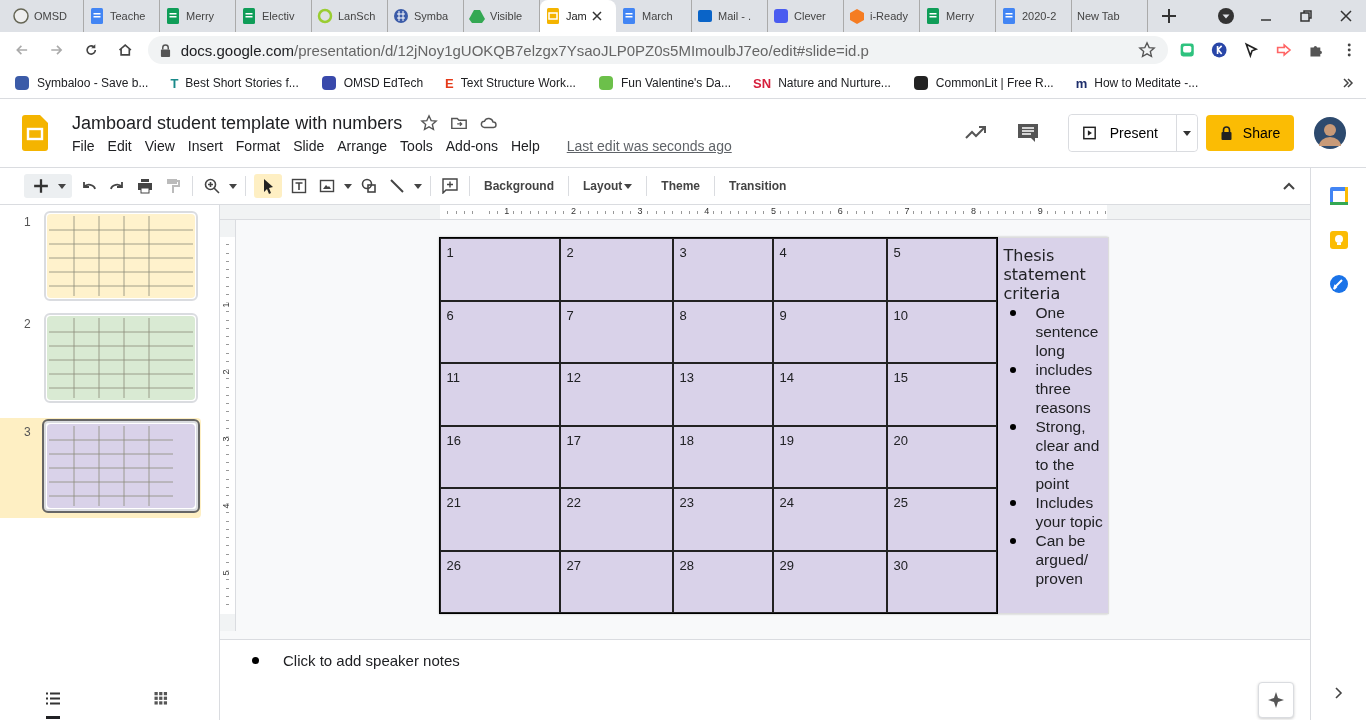  I want to click on select-tool, so click(268, 186).